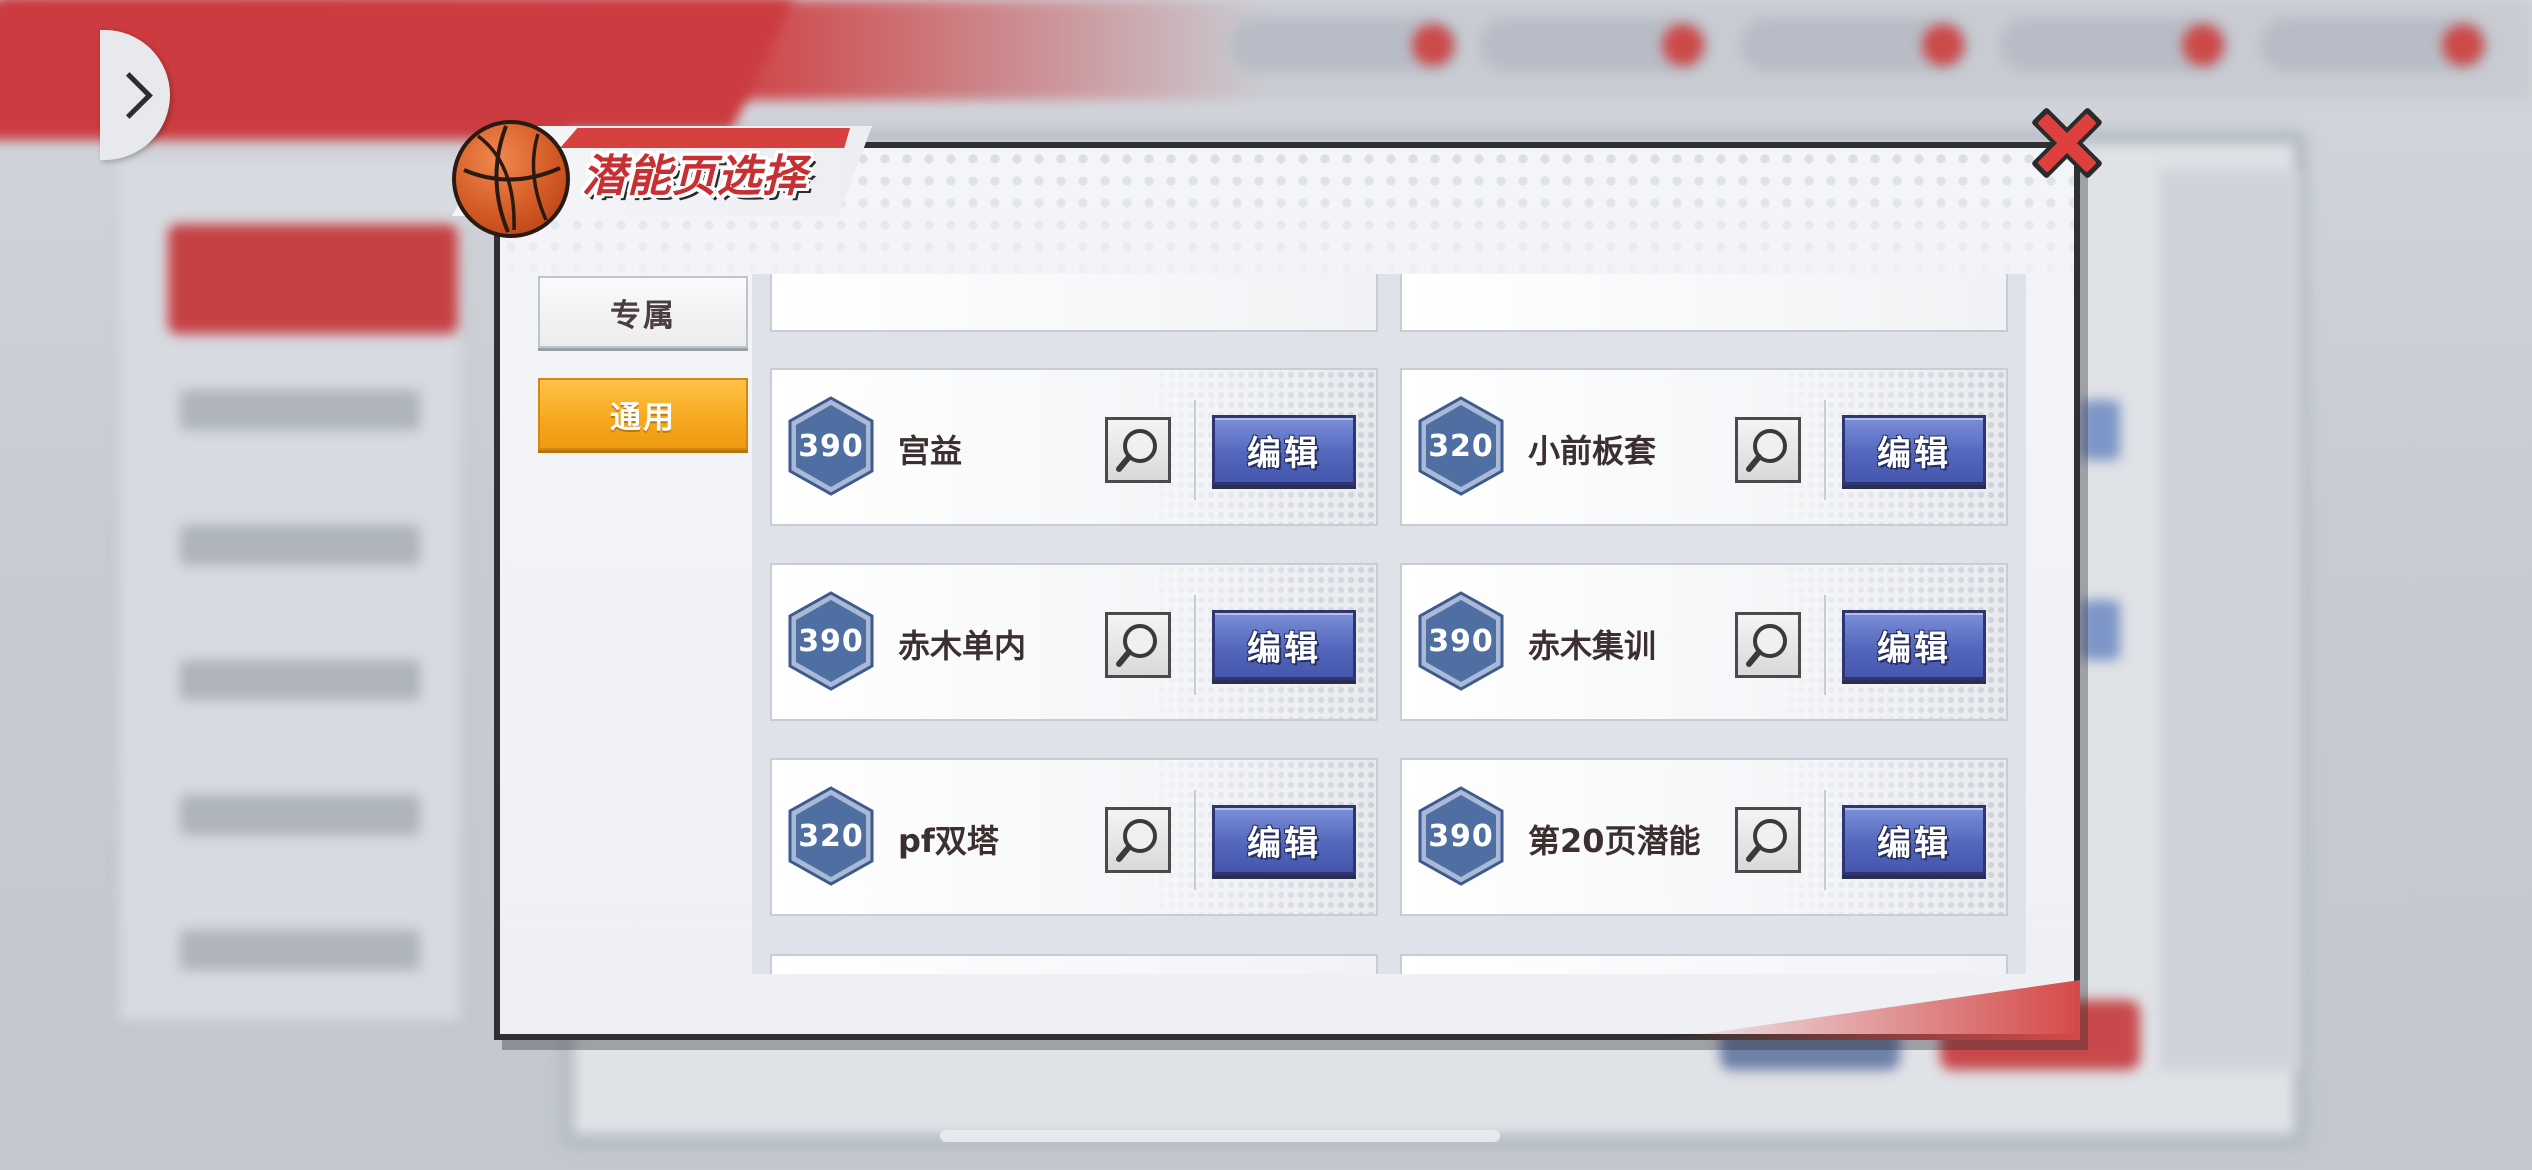 Image resolution: width=2532 pixels, height=1170 pixels. What do you see at coordinates (1592, 451) in the screenshot?
I see `page-name: 小前板套` at bounding box center [1592, 451].